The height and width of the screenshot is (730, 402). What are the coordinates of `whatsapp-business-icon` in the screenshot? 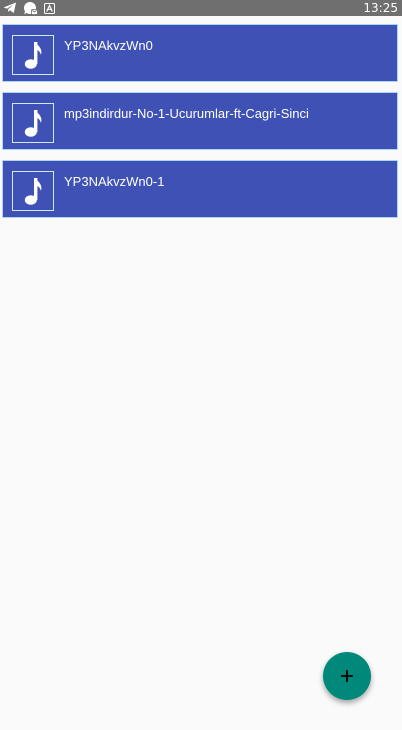 It's located at (30, 8).